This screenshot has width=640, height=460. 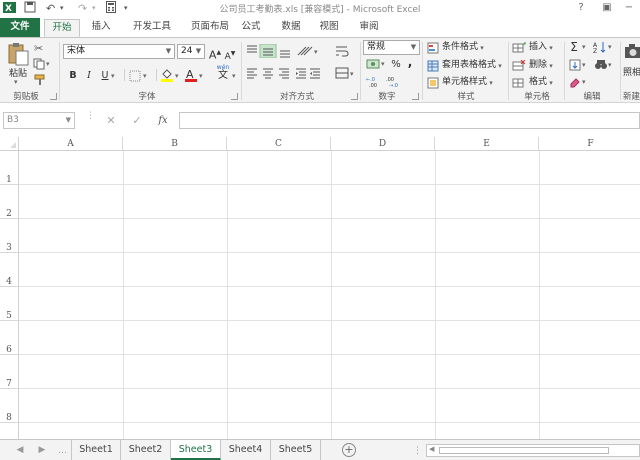 What do you see at coordinates (532, 82) in the screenshot?
I see `format-cells-button: 格式 ▾` at bounding box center [532, 82].